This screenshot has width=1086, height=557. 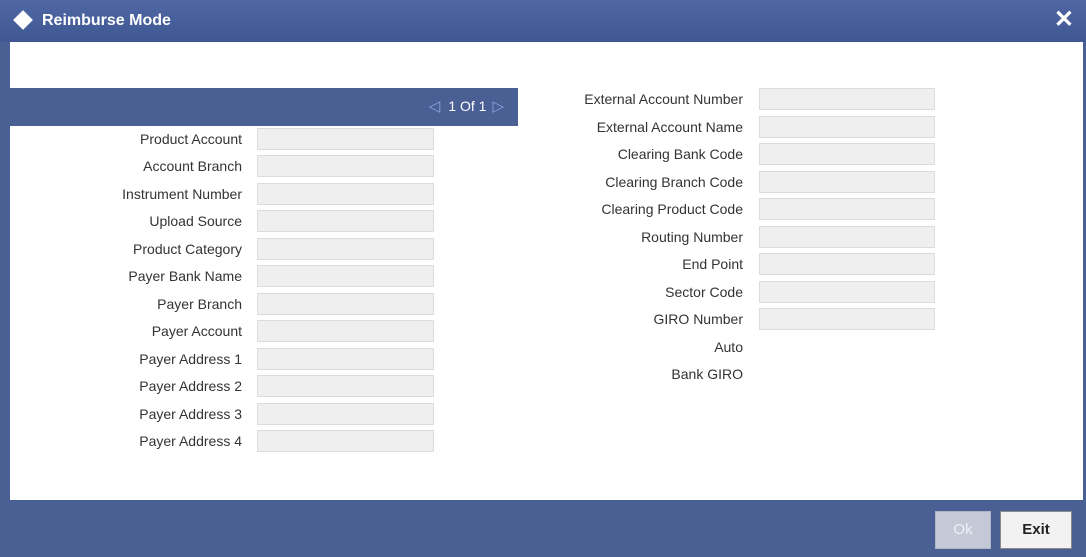 What do you see at coordinates (847, 264) in the screenshot?
I see `end-point-field` at bounding box center [847, 264].